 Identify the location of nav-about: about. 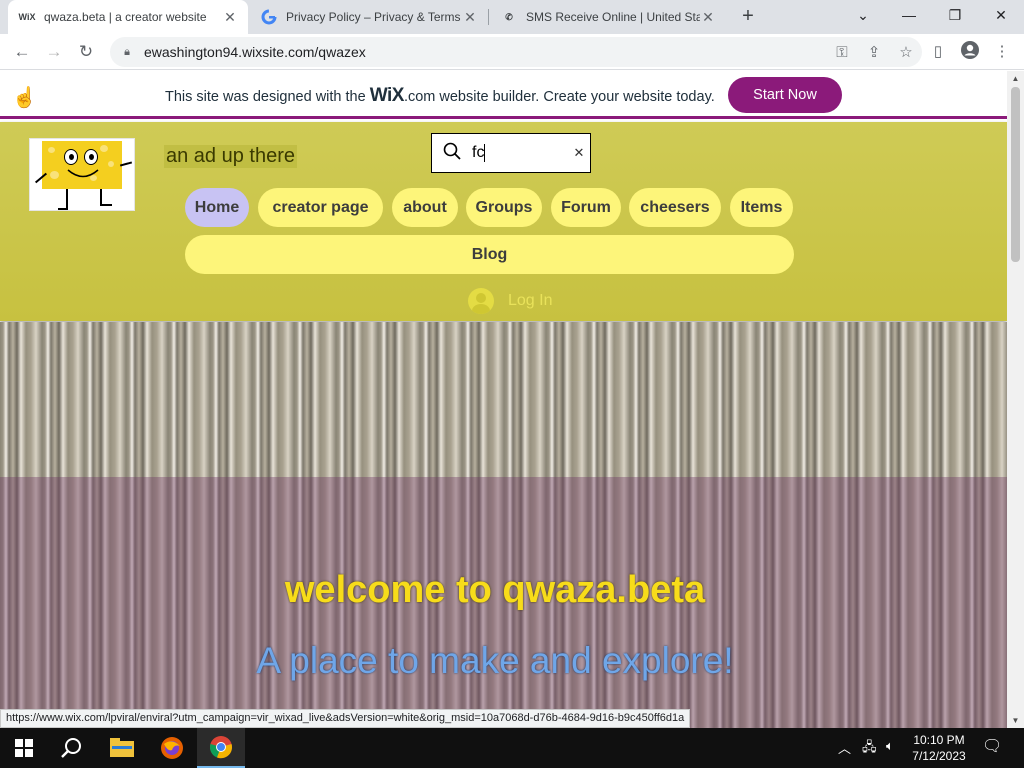
(425, 207).